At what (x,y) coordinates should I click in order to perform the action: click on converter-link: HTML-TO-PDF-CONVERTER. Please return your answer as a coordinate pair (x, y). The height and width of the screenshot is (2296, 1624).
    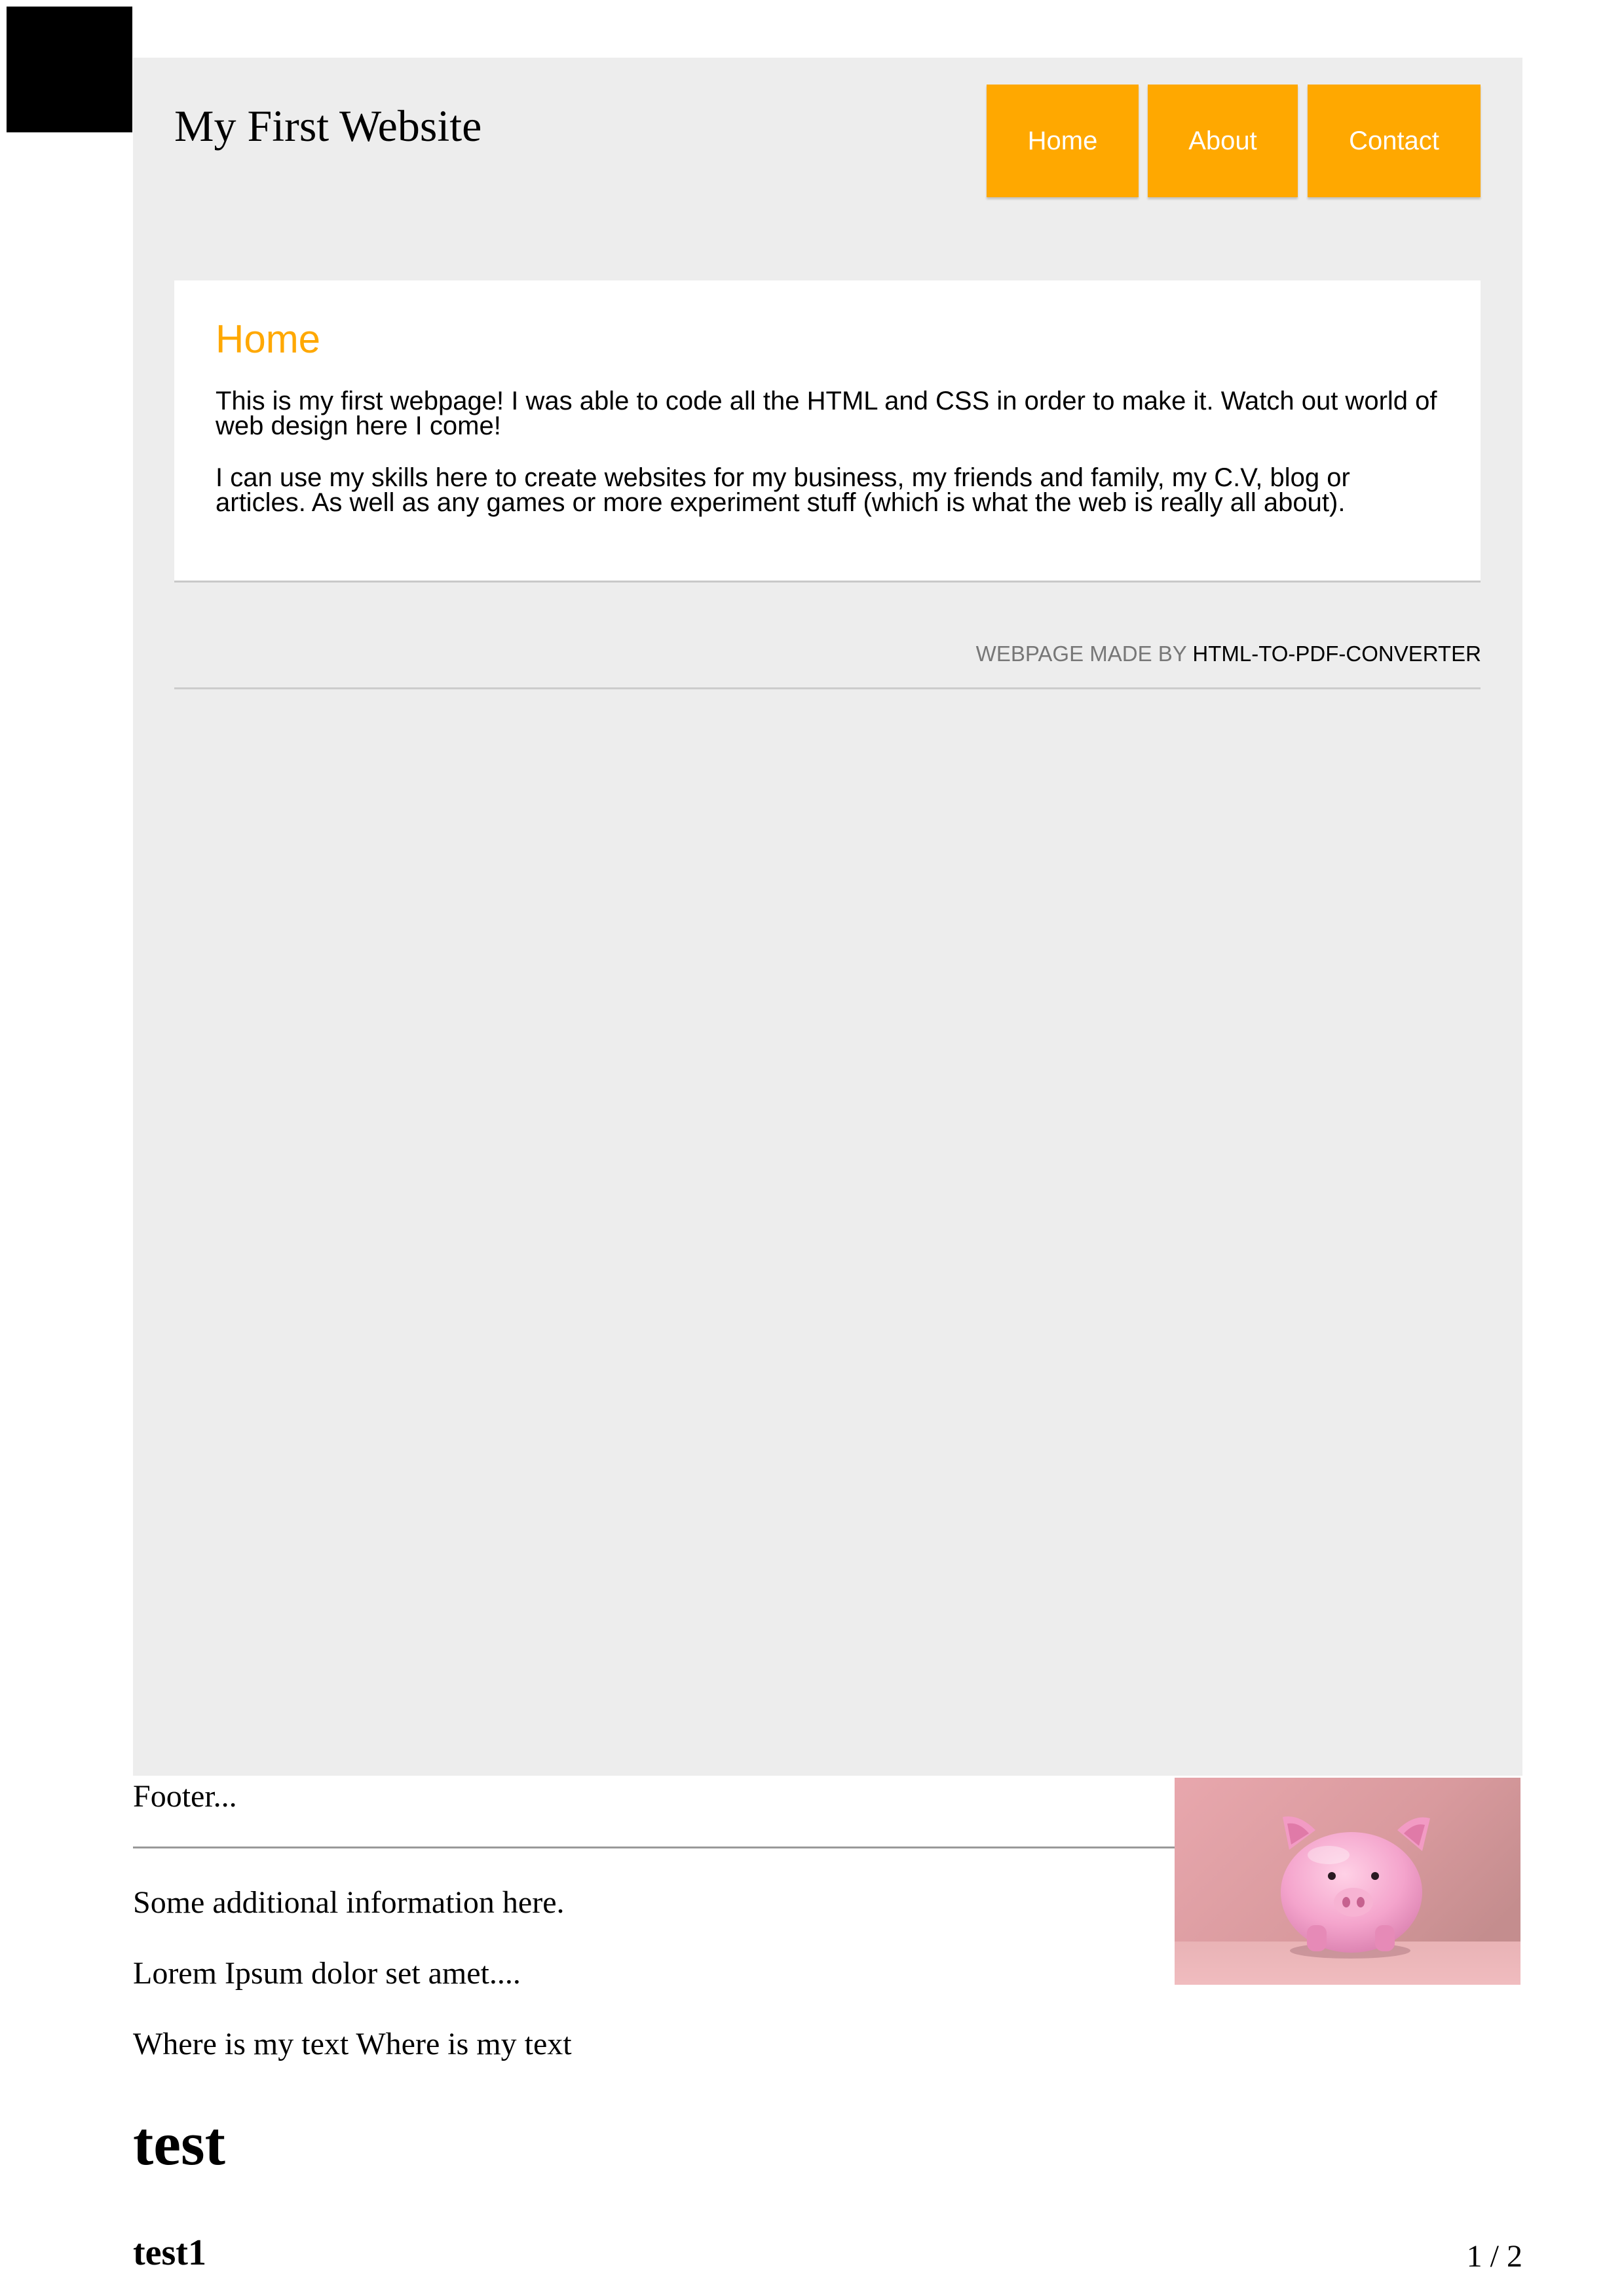
    Looking at the image, I should click on (1336, 653).